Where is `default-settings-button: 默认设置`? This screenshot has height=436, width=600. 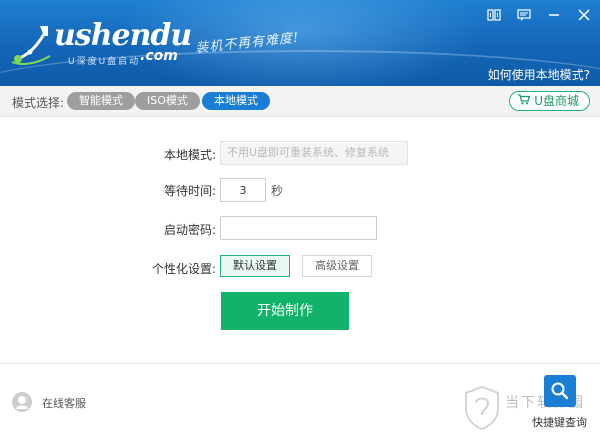
default-settings-button: 默认设置 is located at coordinates (255, 266).